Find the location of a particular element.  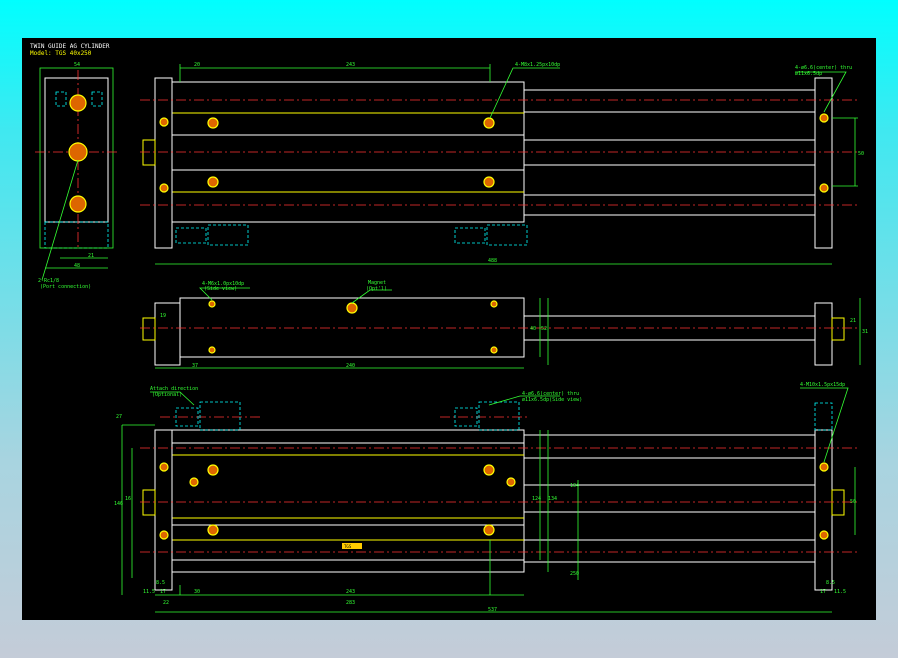

callout-right-thread: 4-M10x1.5px15dp is located at coordinates (822, 385).